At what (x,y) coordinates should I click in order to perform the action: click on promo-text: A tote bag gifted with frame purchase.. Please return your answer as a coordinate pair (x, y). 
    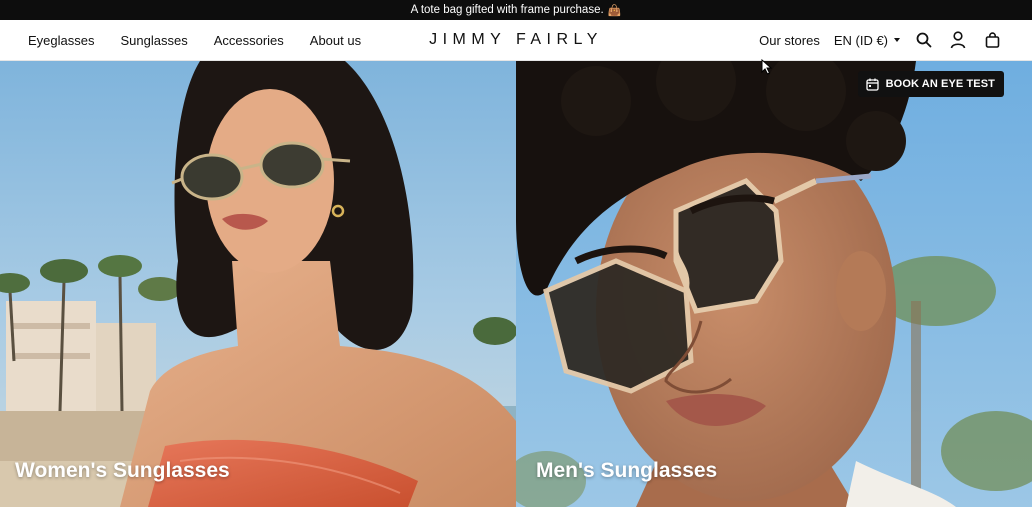
    Looking at the image, I should click on (507, 10).